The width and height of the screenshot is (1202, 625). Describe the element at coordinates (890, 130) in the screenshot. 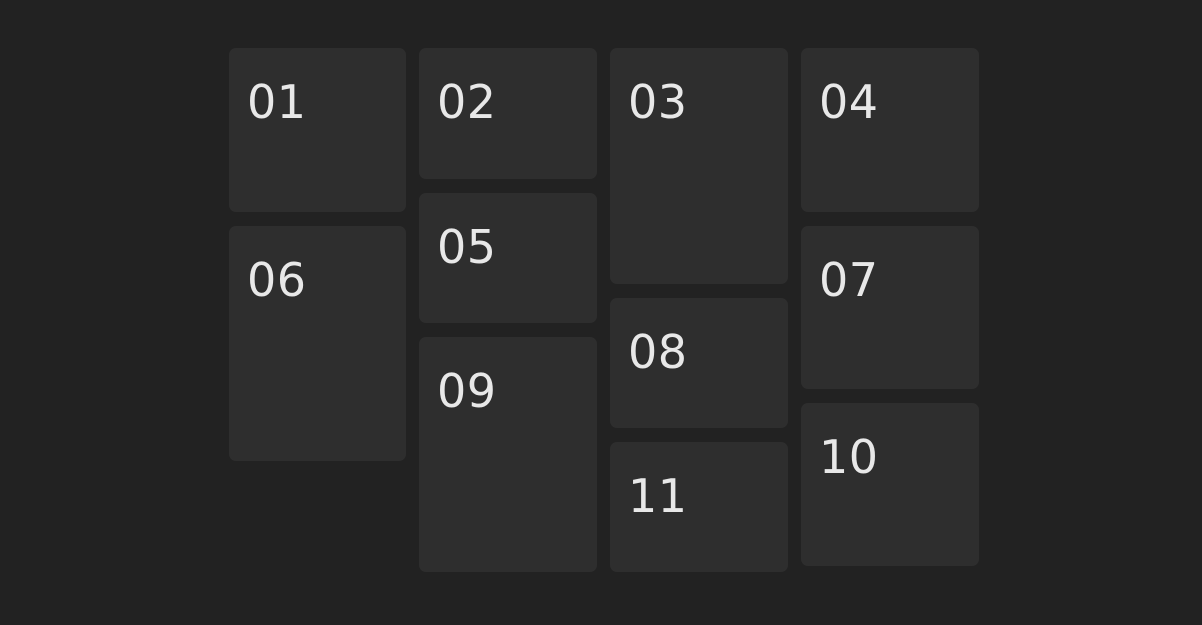

I see `tile-04: 04` at that location.